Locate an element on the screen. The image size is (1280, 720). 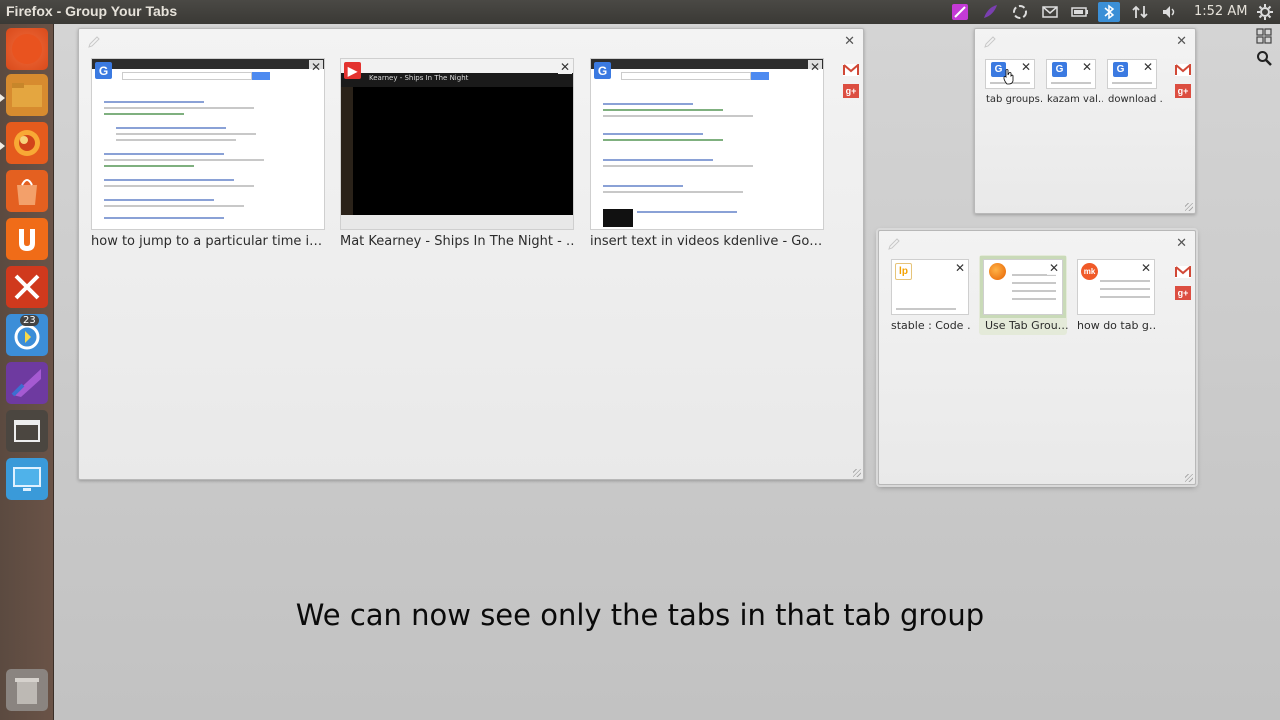
inkscape-icon is located at coordinates (27, 383).